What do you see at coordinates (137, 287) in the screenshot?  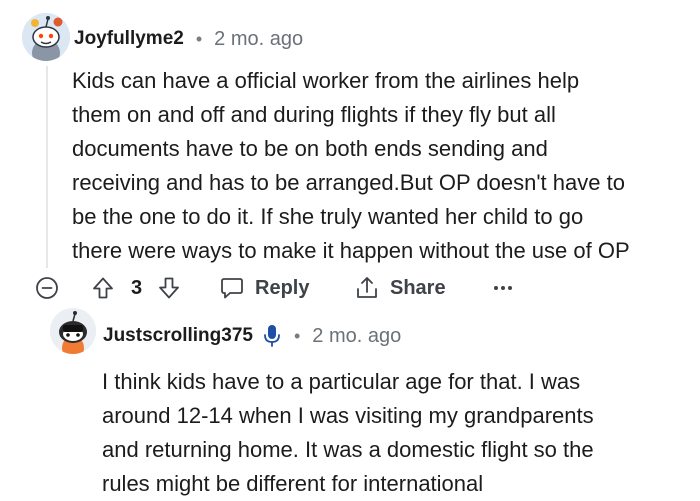 I see `vote-score: 3` at bounding box center [137, 287].